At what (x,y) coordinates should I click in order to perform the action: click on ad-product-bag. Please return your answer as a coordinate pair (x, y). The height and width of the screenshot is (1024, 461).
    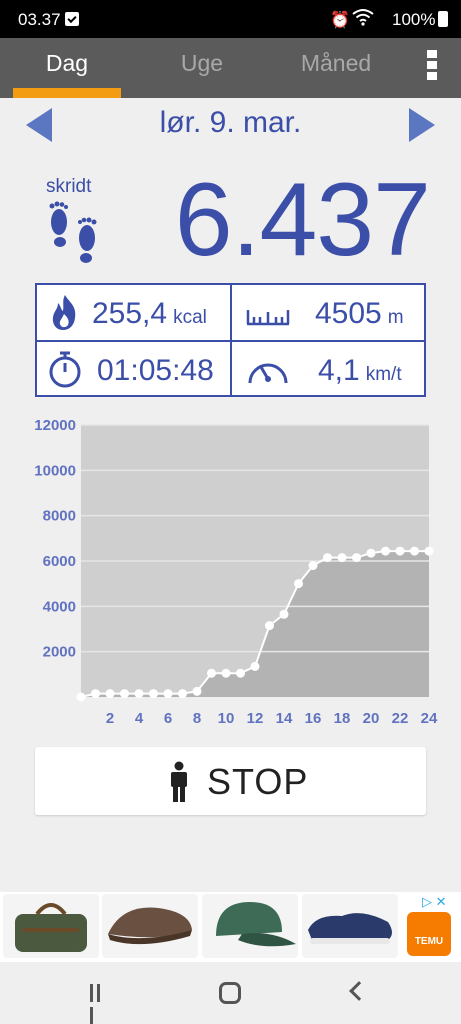
    Looking at the image, I should click on (51, 926).